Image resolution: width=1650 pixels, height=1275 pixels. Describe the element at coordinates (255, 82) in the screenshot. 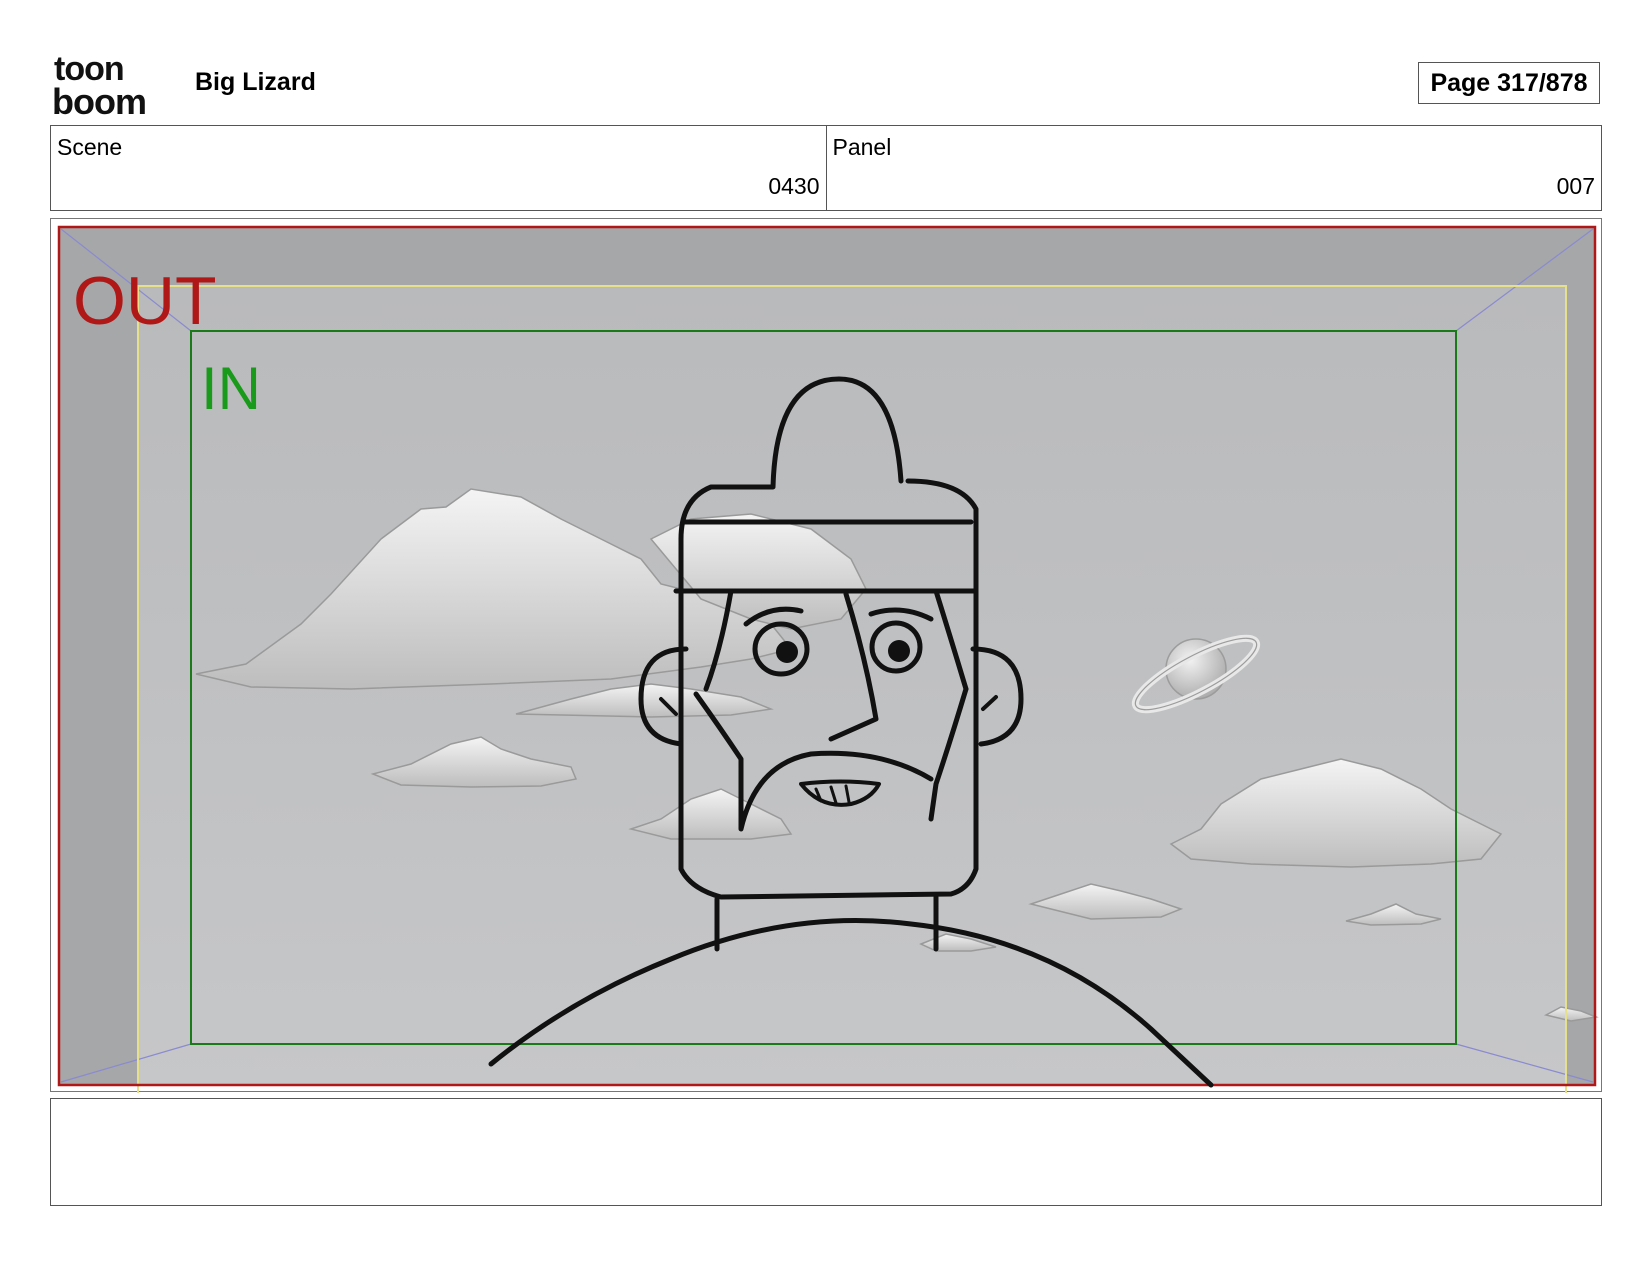

I see `project-title: Big Lizard` at that location.